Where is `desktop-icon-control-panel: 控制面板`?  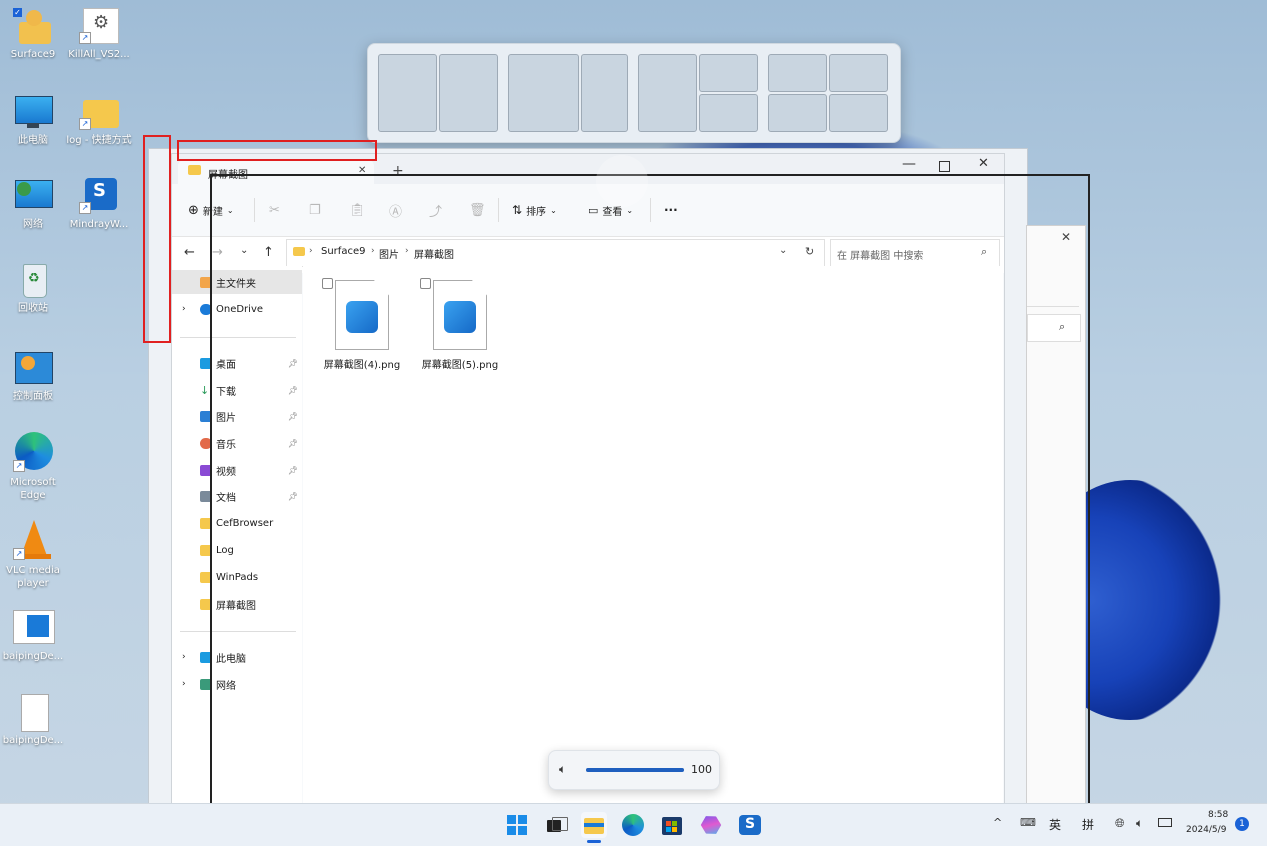
desktop-icon-control-panel: 控制面板 is located at coordinates (33, 376).